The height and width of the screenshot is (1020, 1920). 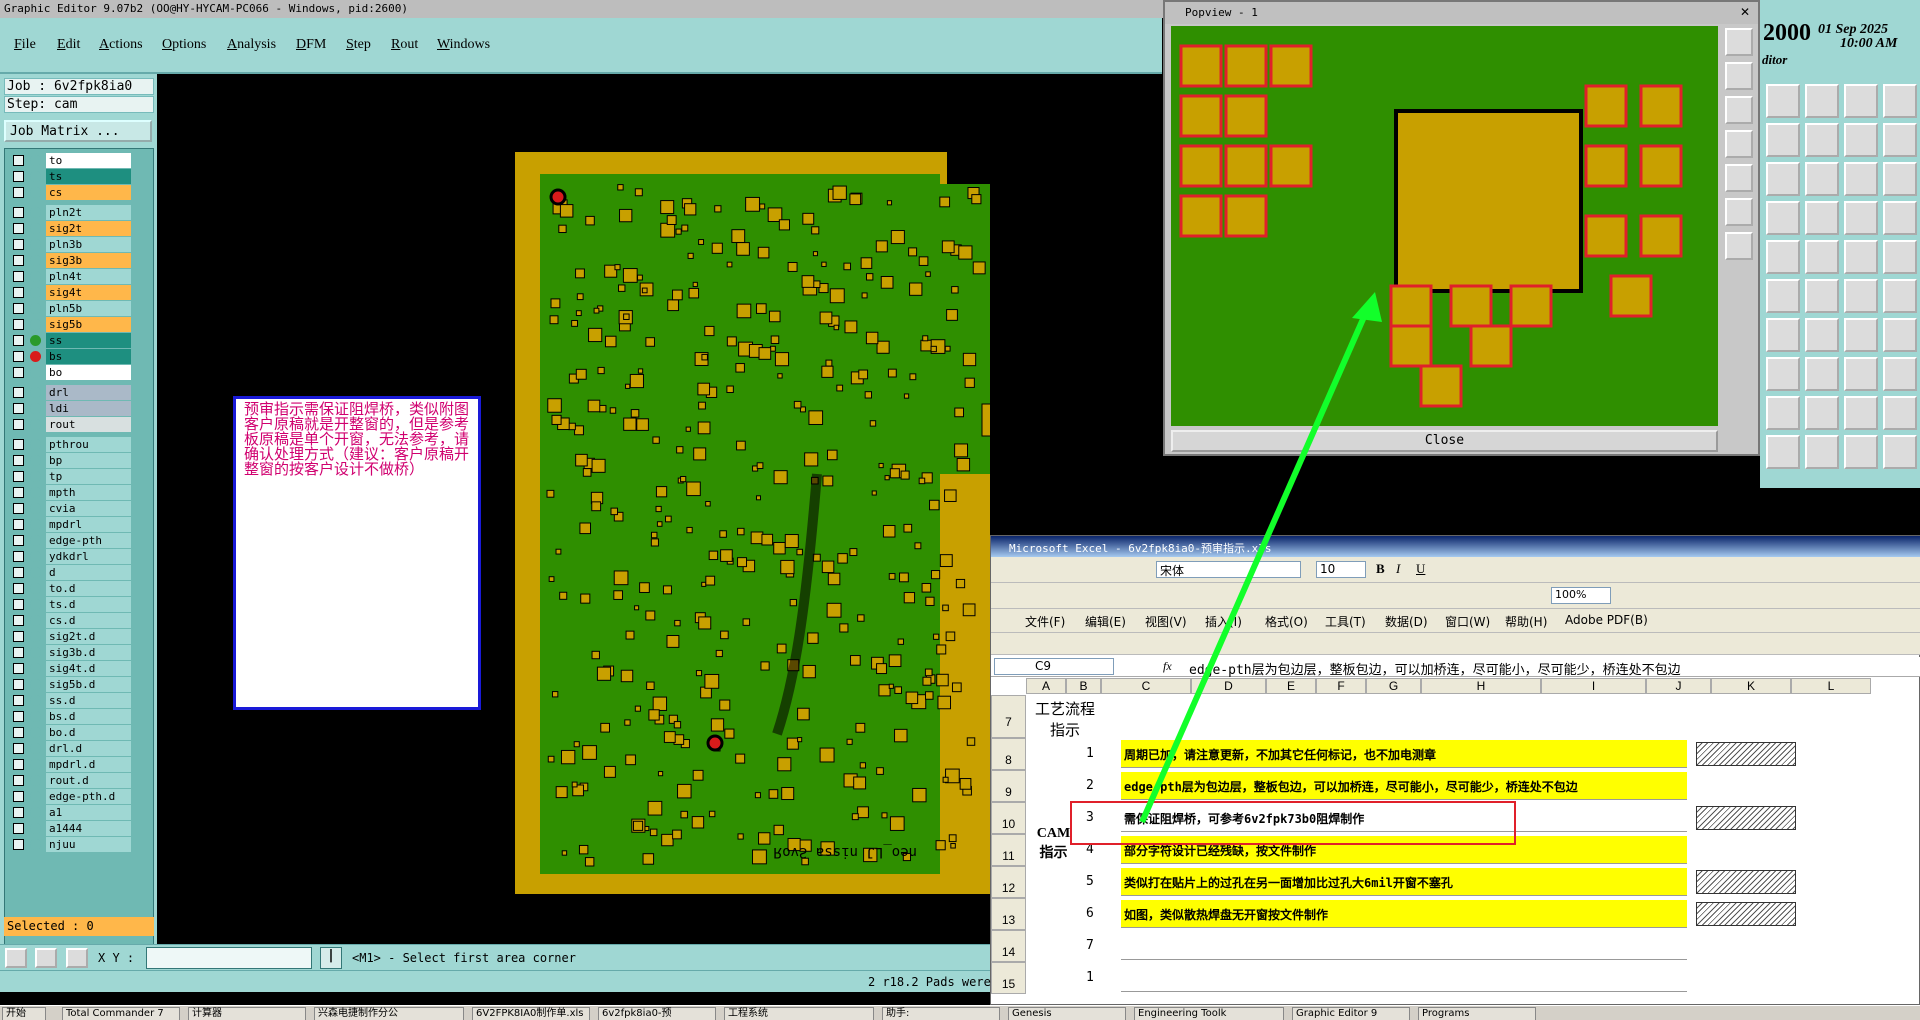 I want to click on layer-row-ydkdrl: ydkdrl, so click(x=78, y=556).